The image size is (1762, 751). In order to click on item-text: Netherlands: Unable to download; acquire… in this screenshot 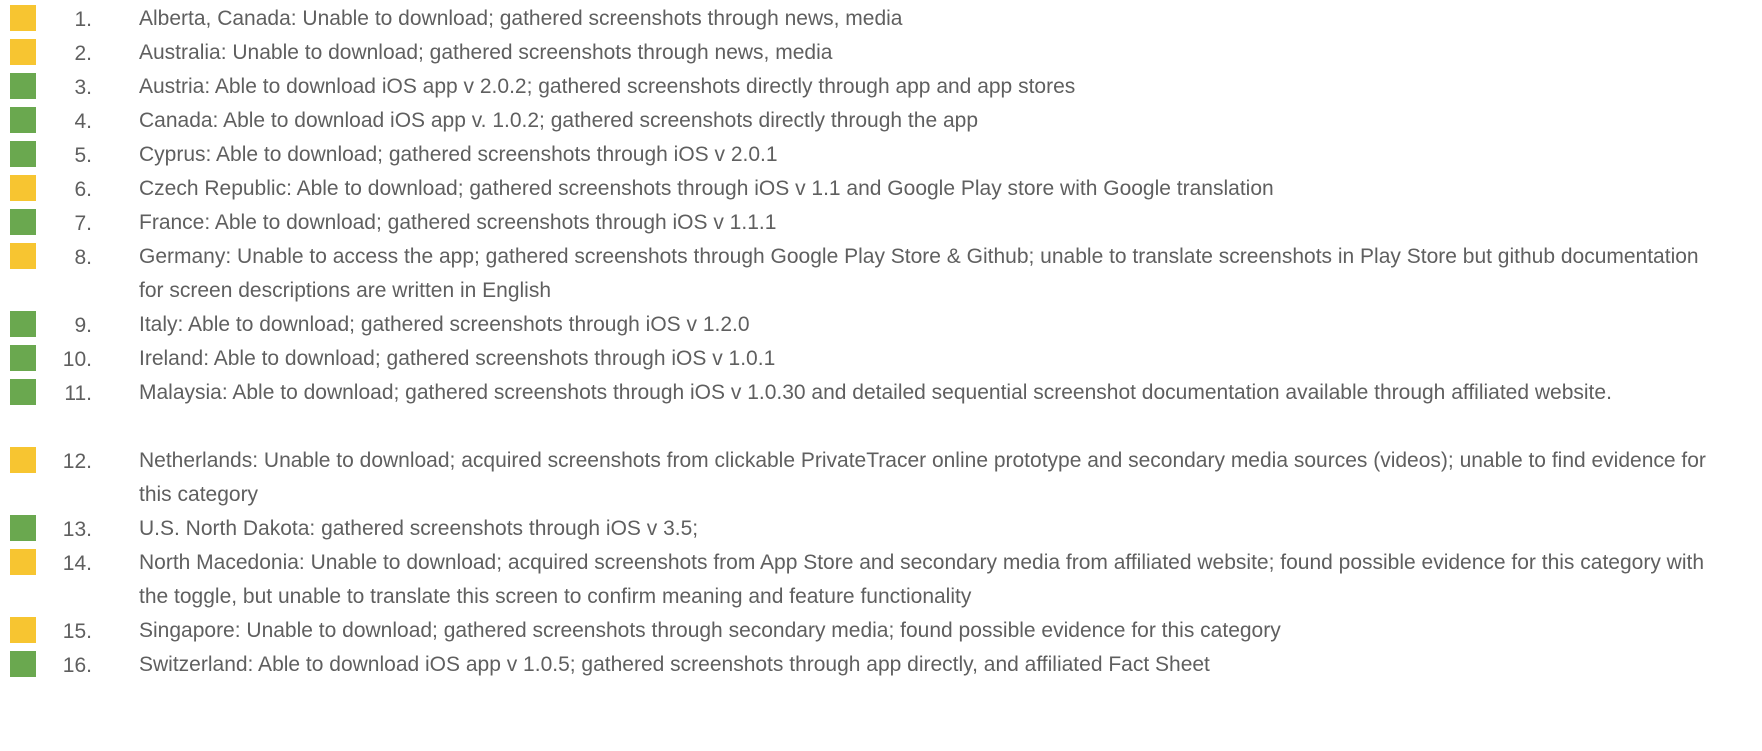, I will do `click(922, 477)`.